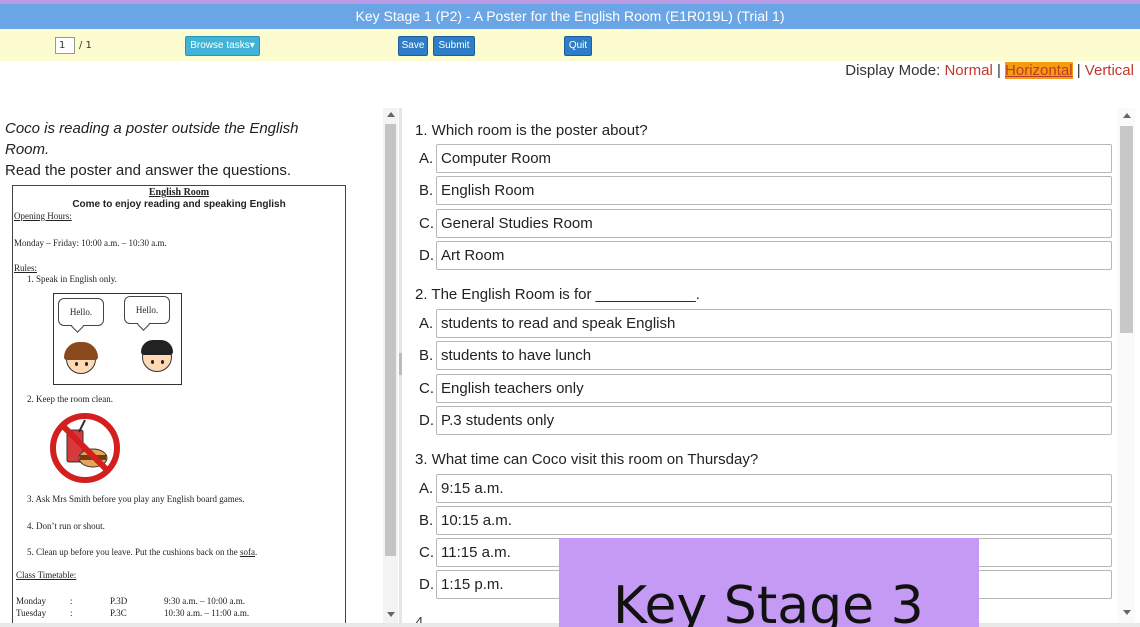 This screenshot has height=627, width=1140. What do you see at coordinates (70, 399) in the screenshot?
I see `rule-2: 2. Keep the room clean.` at bounding box center [70, 399].